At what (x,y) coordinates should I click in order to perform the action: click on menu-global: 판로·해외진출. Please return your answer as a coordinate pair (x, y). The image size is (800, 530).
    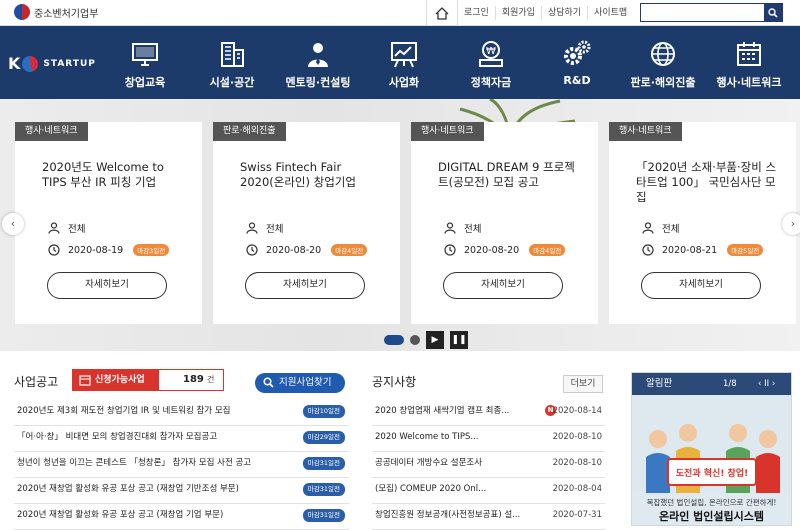
    Looking at the image, I should click on (663, 62).